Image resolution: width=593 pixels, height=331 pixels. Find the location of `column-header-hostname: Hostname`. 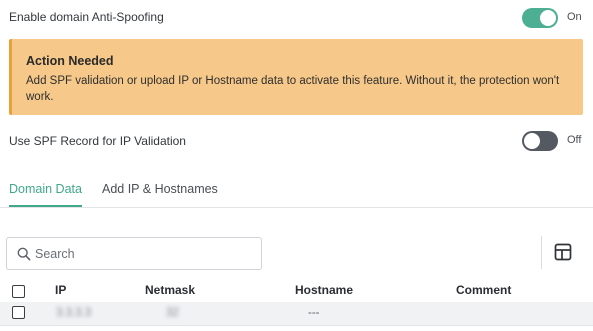

column-header-hostname: Hostname is located at coordinates (324, 290).